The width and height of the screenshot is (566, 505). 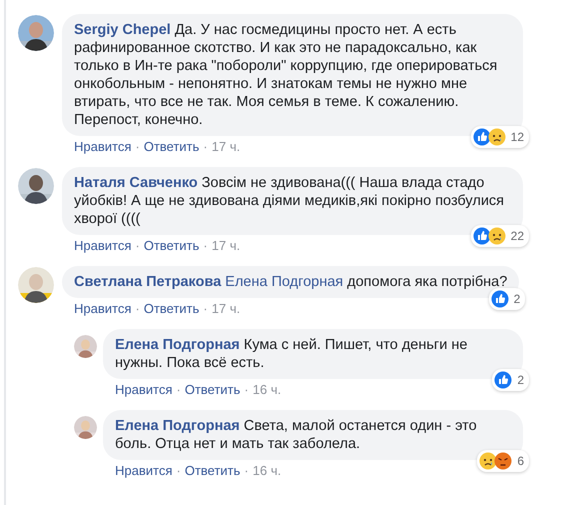 I want to click on author-link: Sergiy Chepel, so click(x=122, y=30).